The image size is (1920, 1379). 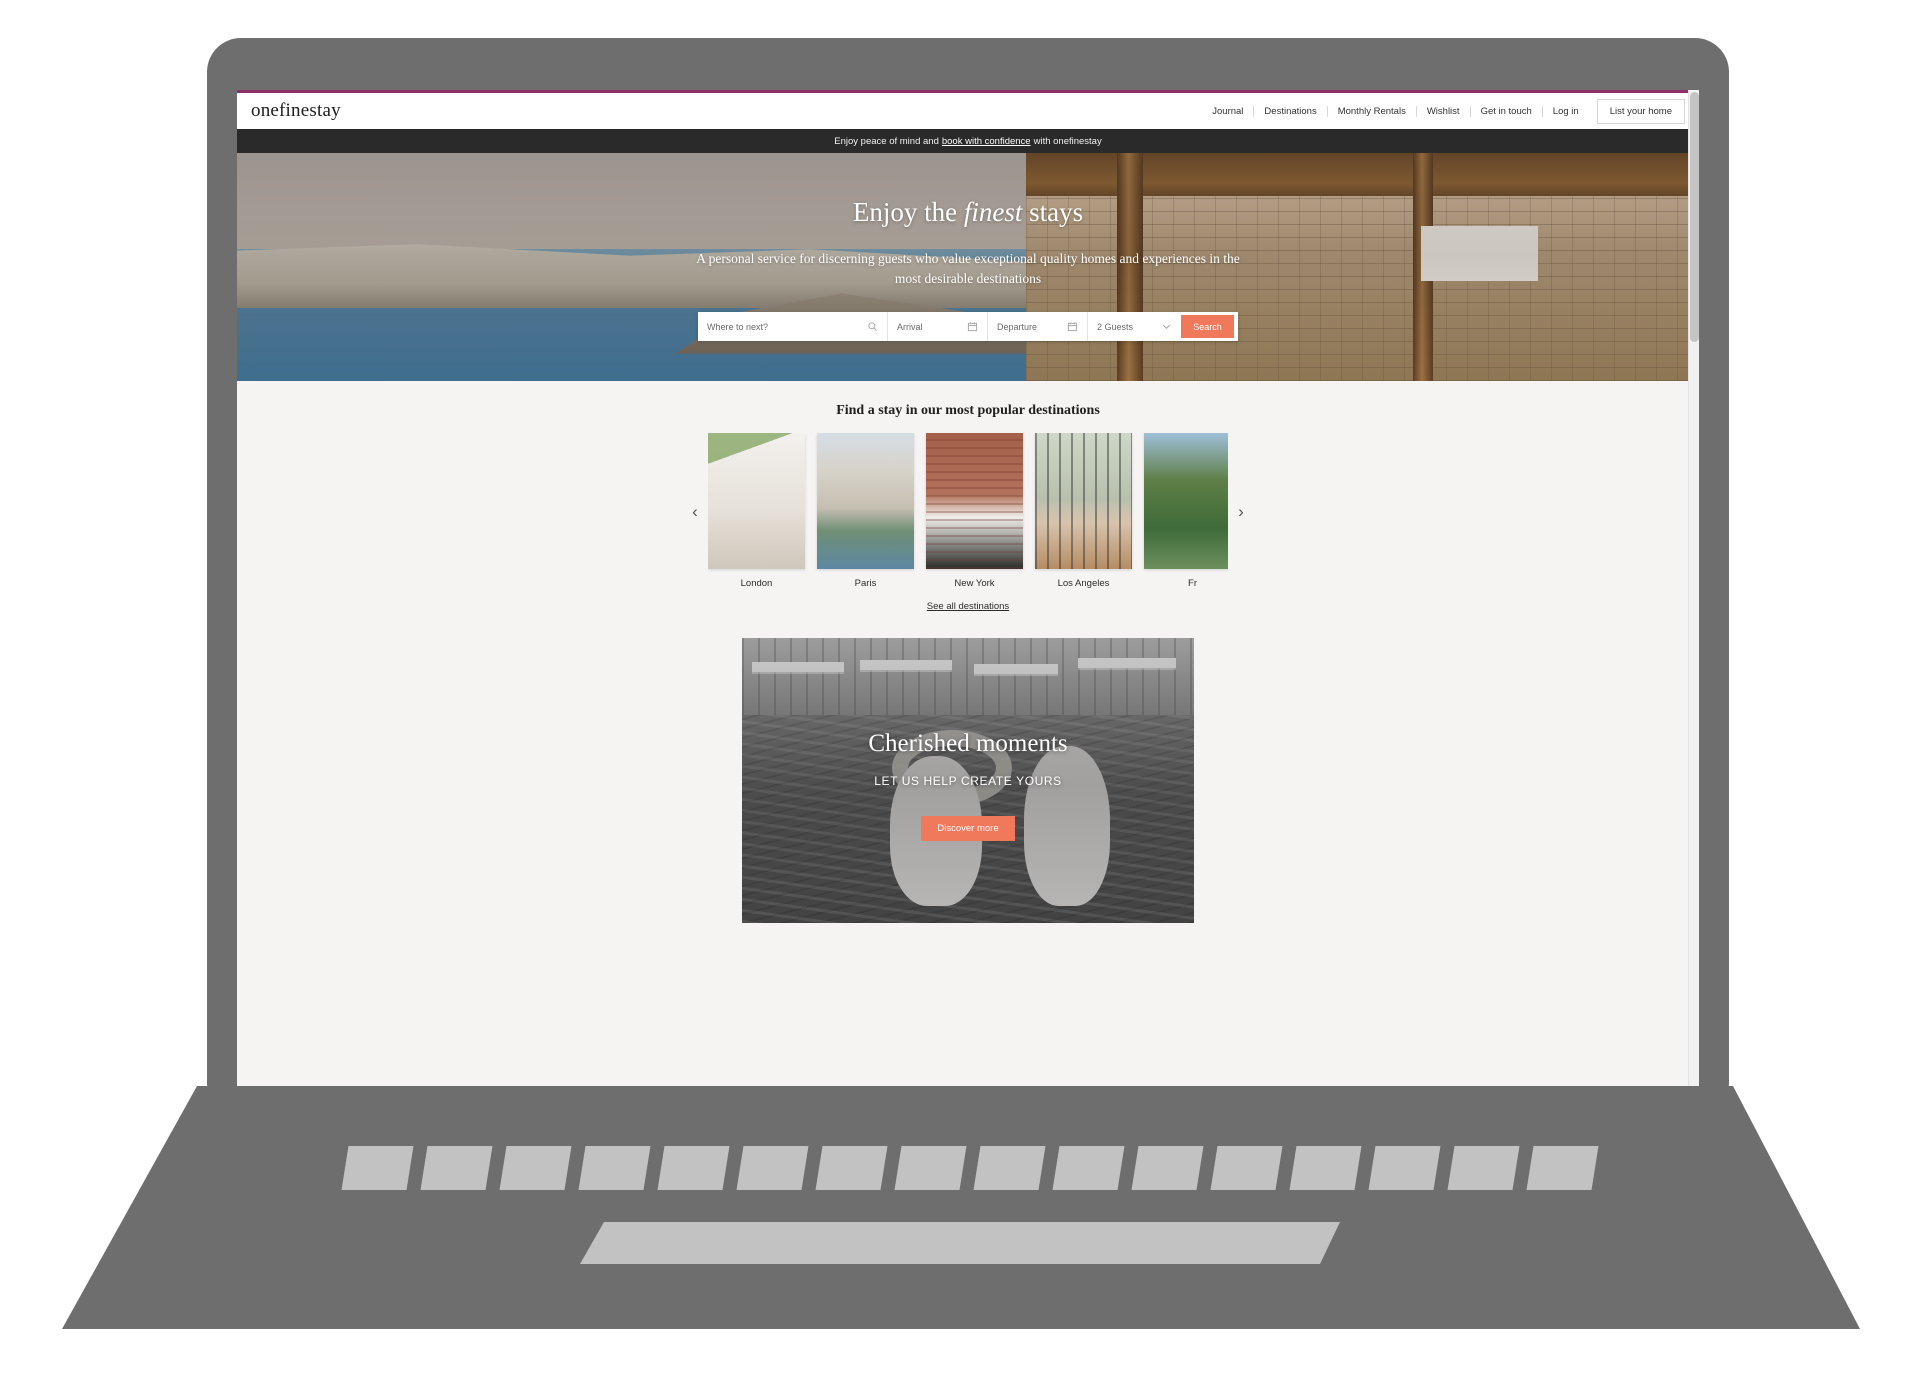 What do you see at coordinates (872, 327) in the screenshot?
I see `search-icon` at bounding box center [872, 327].